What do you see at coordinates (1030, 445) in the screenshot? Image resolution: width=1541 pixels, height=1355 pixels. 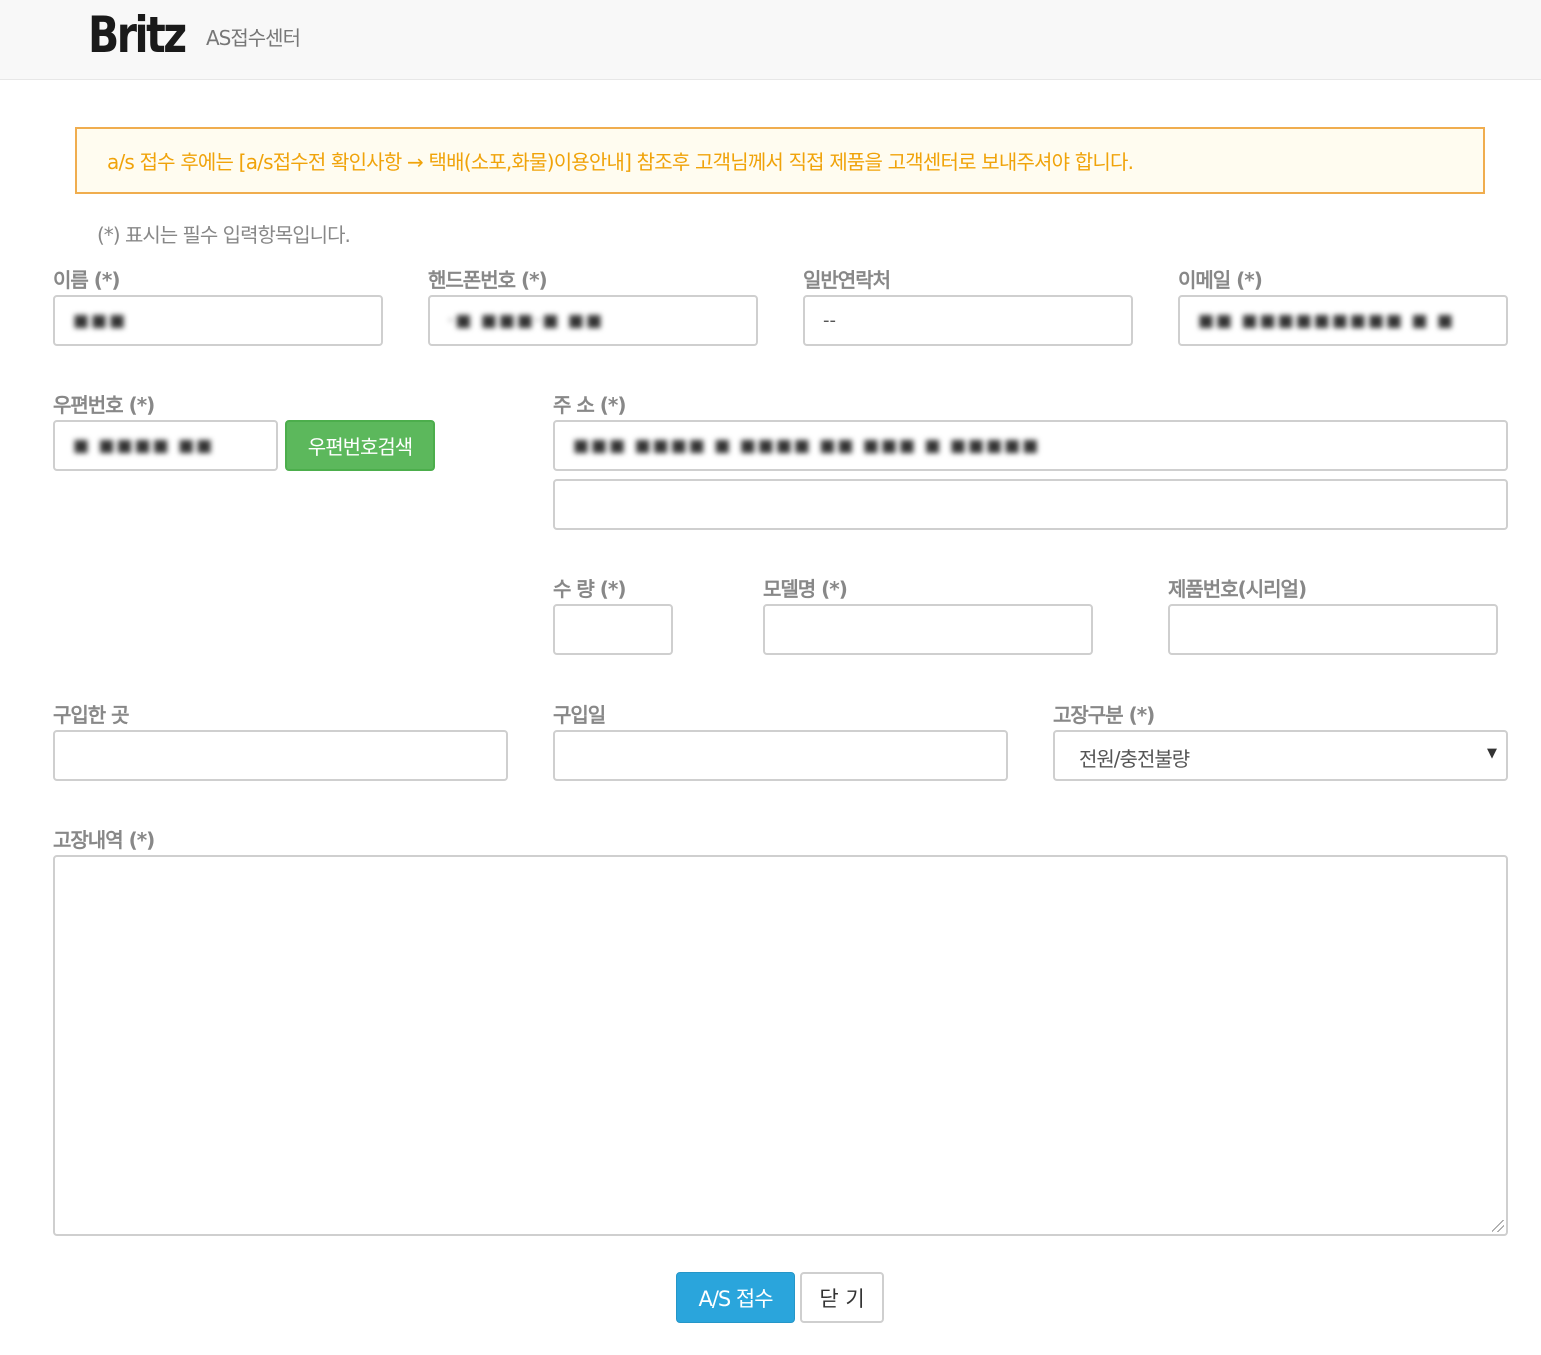 I see `address-input` at bounding box center [1030, 445].